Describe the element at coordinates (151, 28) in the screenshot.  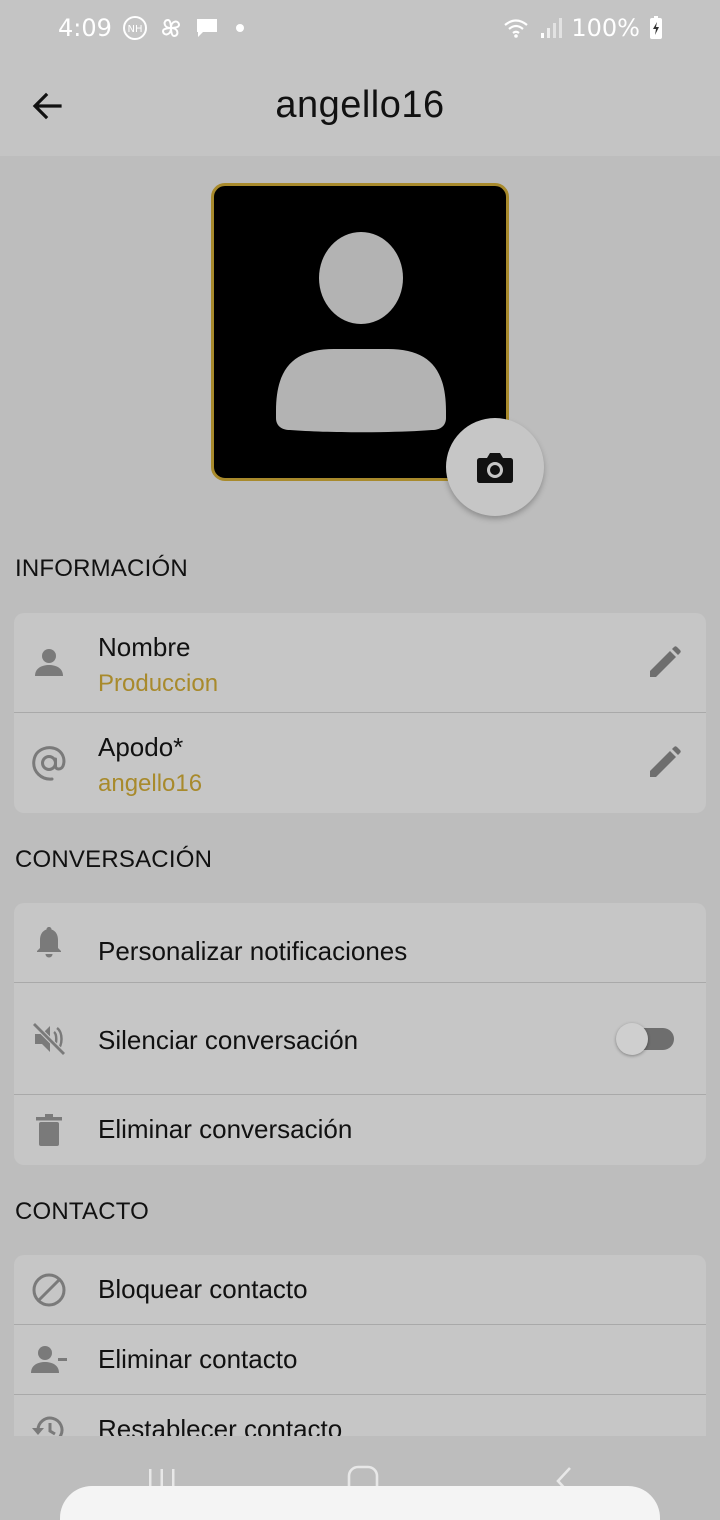
I see `status-left: 4:09 NH` at that location.